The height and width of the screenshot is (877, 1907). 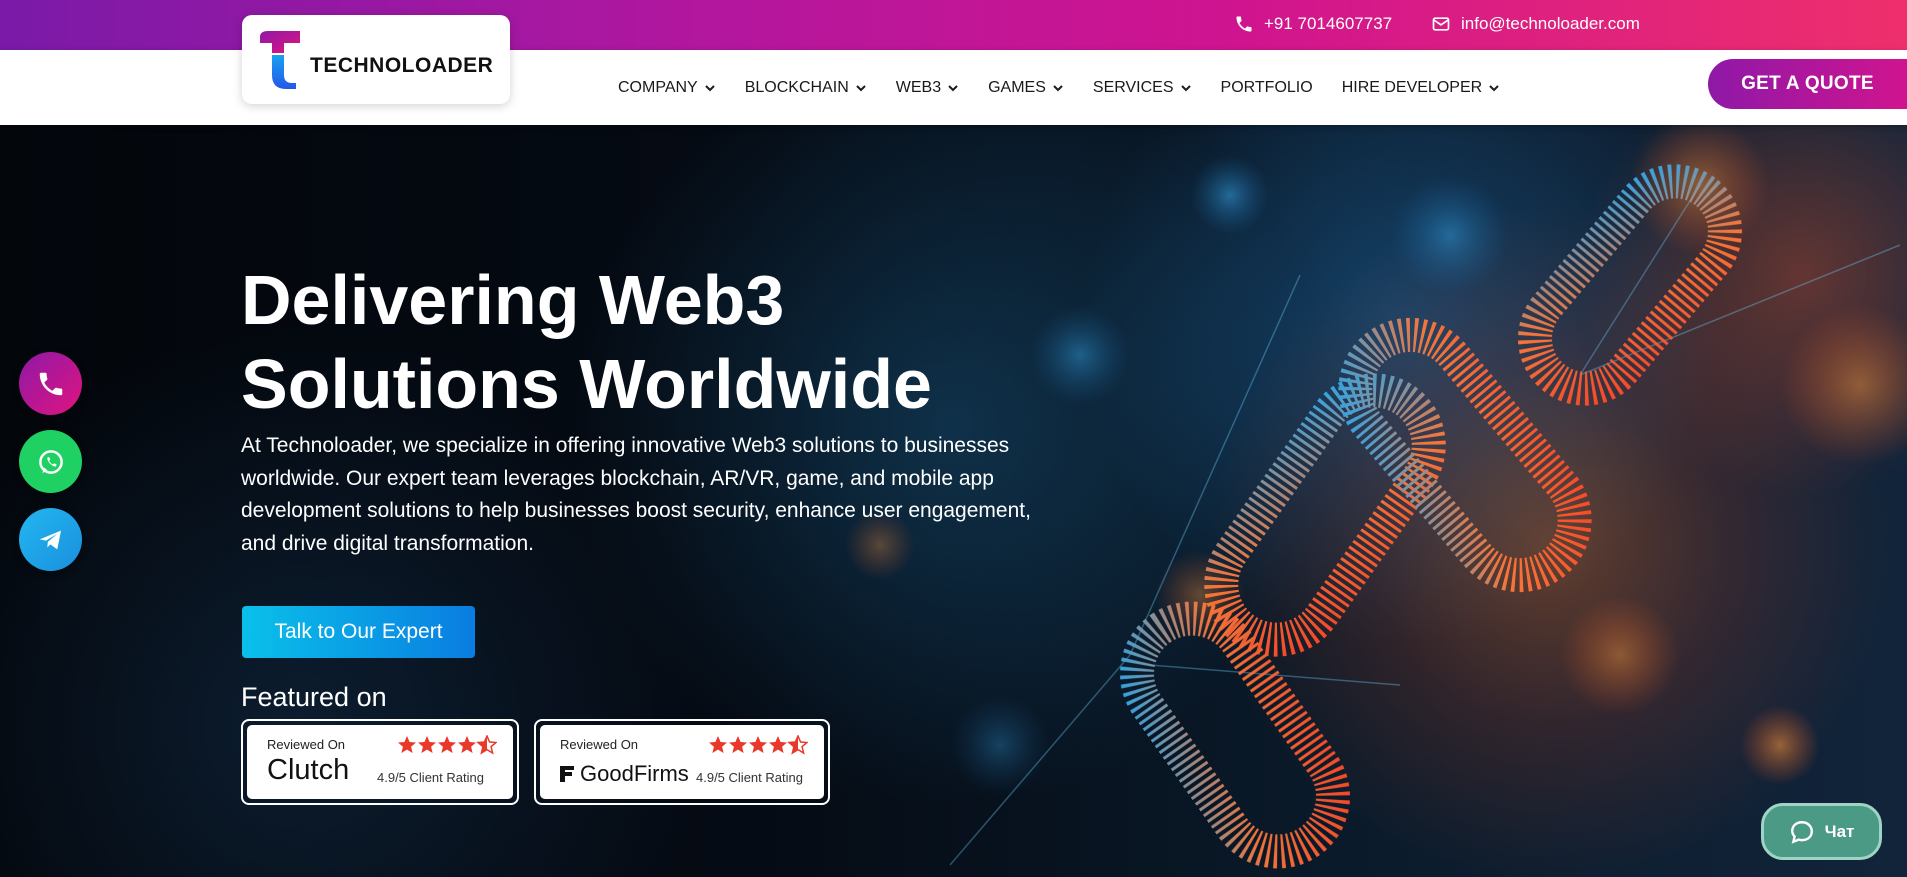 I want to click on whatsapp-float-button, so click(x=50, y=461).